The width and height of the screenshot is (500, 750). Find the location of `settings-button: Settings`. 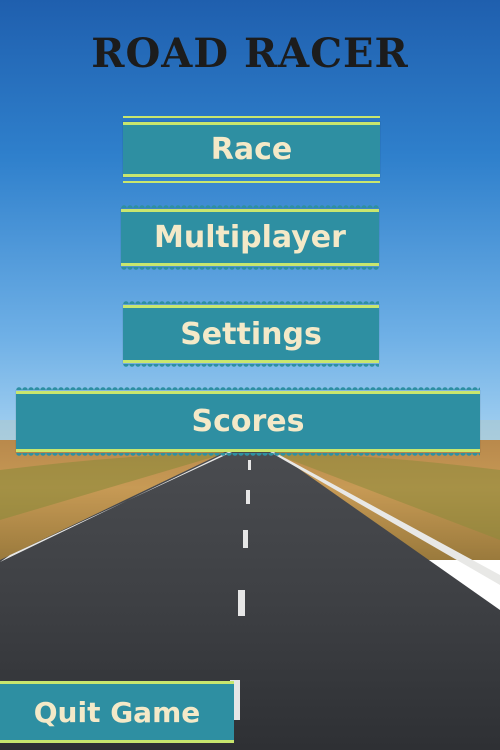

settings-button: Settings is located at coordinates (251, 334).